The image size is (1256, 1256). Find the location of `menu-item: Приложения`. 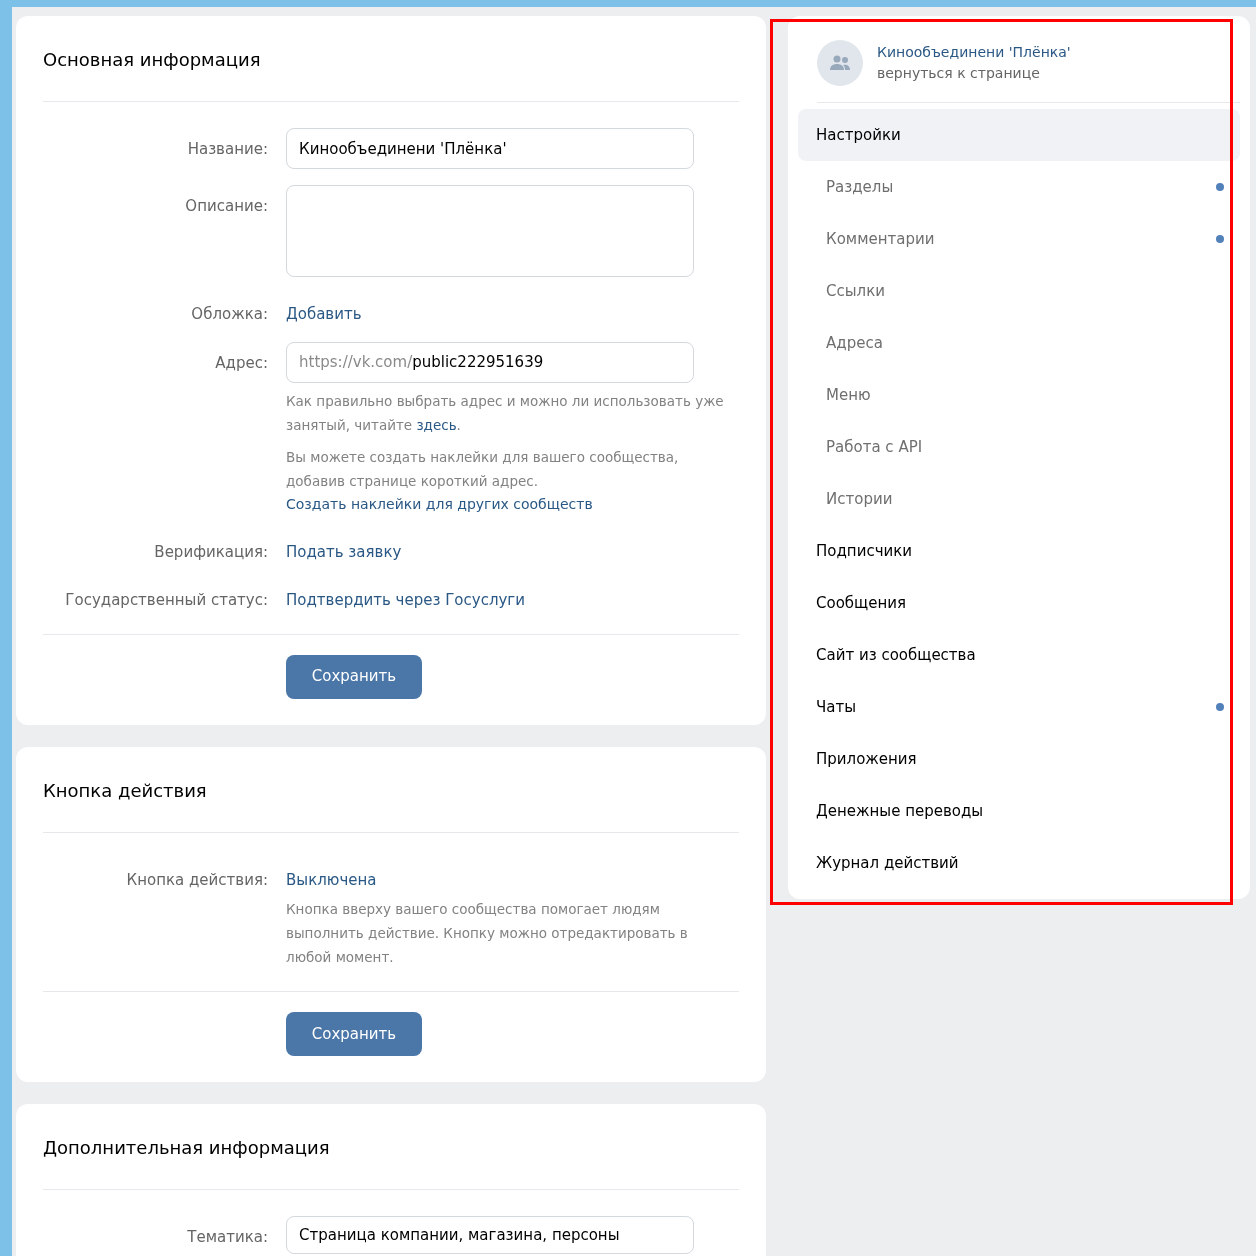

menu-item: Приложения is located at coordinates (1019, 759).